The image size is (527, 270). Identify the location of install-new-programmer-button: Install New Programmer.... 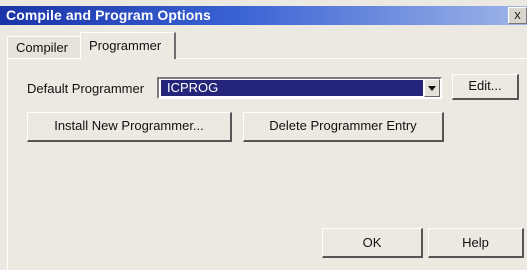
(129, 127).